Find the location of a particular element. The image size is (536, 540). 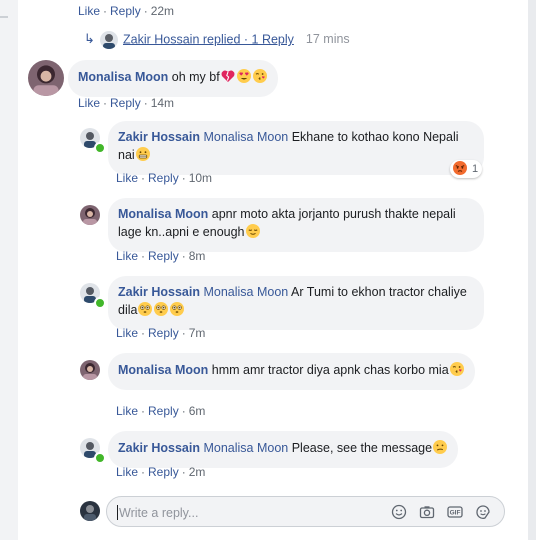

replies-summary: ↳ Zakir Hossain replied · 1 Reply 17 mins is located at coordinates (217, 40).